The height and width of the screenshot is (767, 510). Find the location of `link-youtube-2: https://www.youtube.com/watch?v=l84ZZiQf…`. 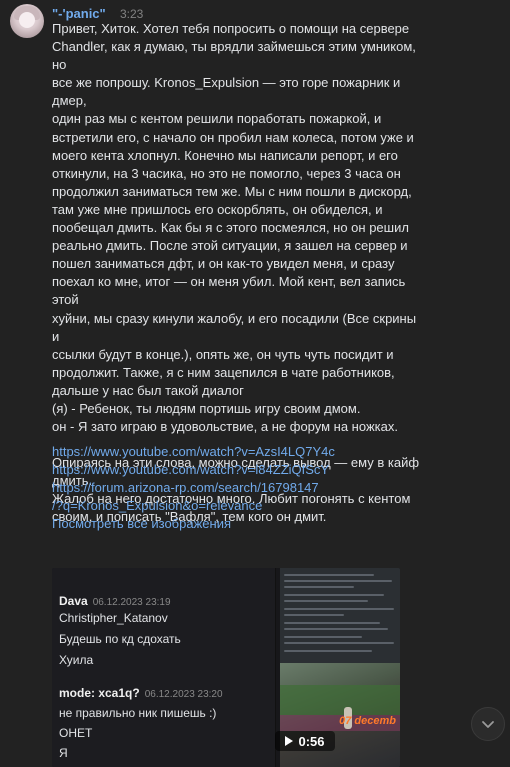

link-youtube-2: https://www.youtube.com/watch?v=l84ZZiQf… is located at coordinates (237, 470).